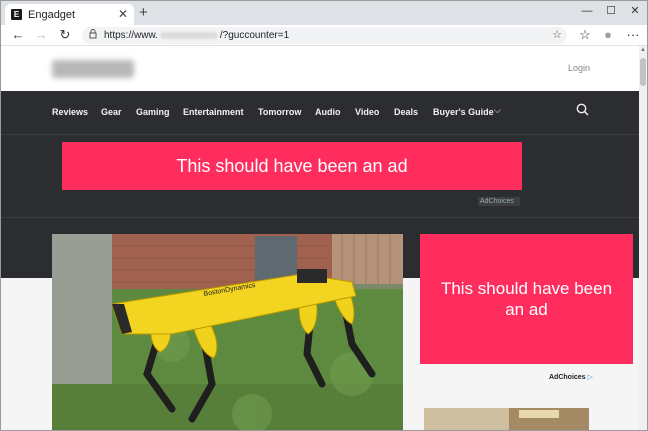 This screenshot has width=648, height=431. Describe the element at coordinates (143, 13) in the screenshot. I see `new-tab-button: +` at that location.